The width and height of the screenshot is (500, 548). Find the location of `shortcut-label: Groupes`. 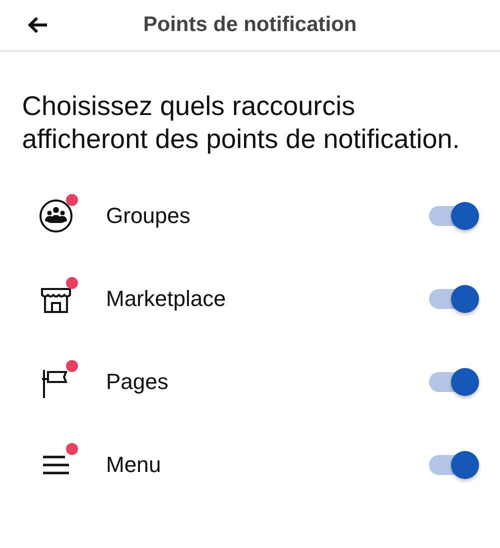

shortcut-label: Groupes is located at coordinates (149, 215).